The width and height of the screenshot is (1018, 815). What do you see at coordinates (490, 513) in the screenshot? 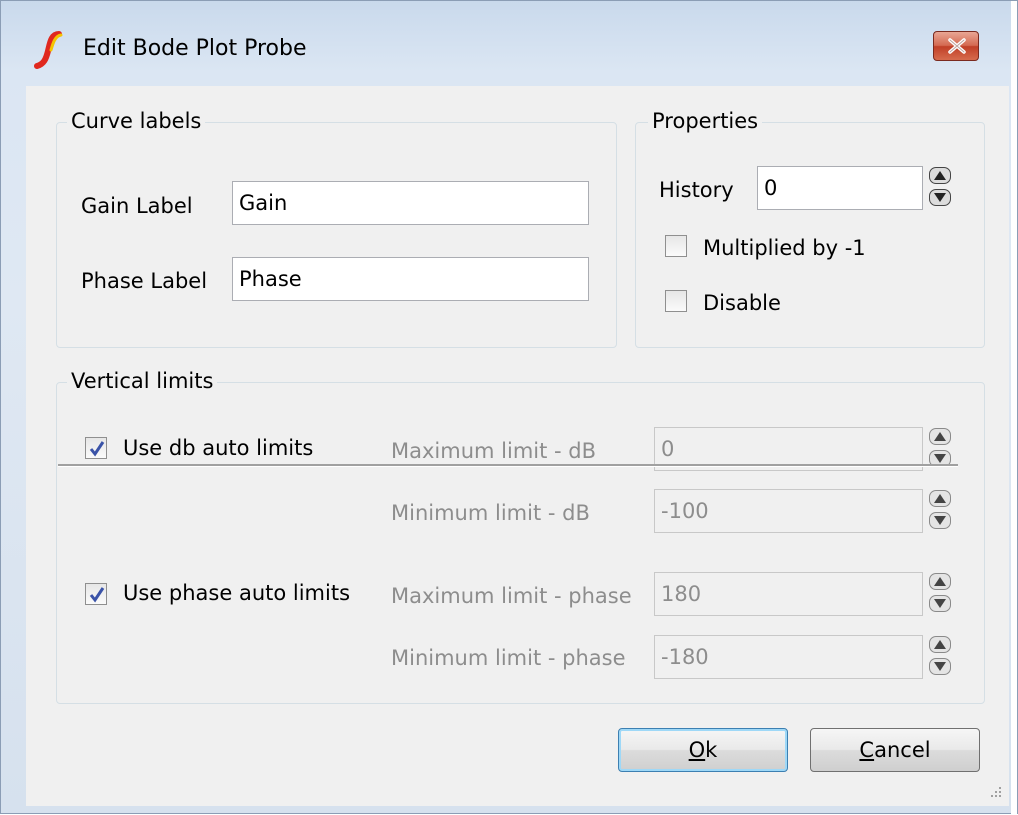
I see `min-db-label: Minimum limit - dB` at bounding box center [490, 513].